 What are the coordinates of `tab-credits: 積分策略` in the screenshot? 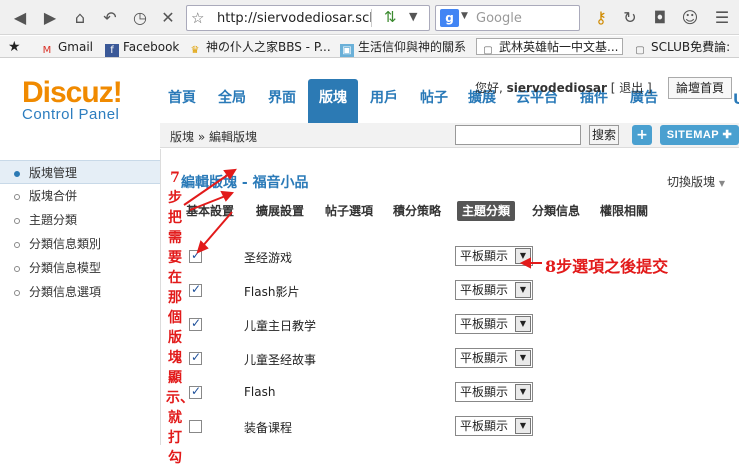 It's located at (417, 211).